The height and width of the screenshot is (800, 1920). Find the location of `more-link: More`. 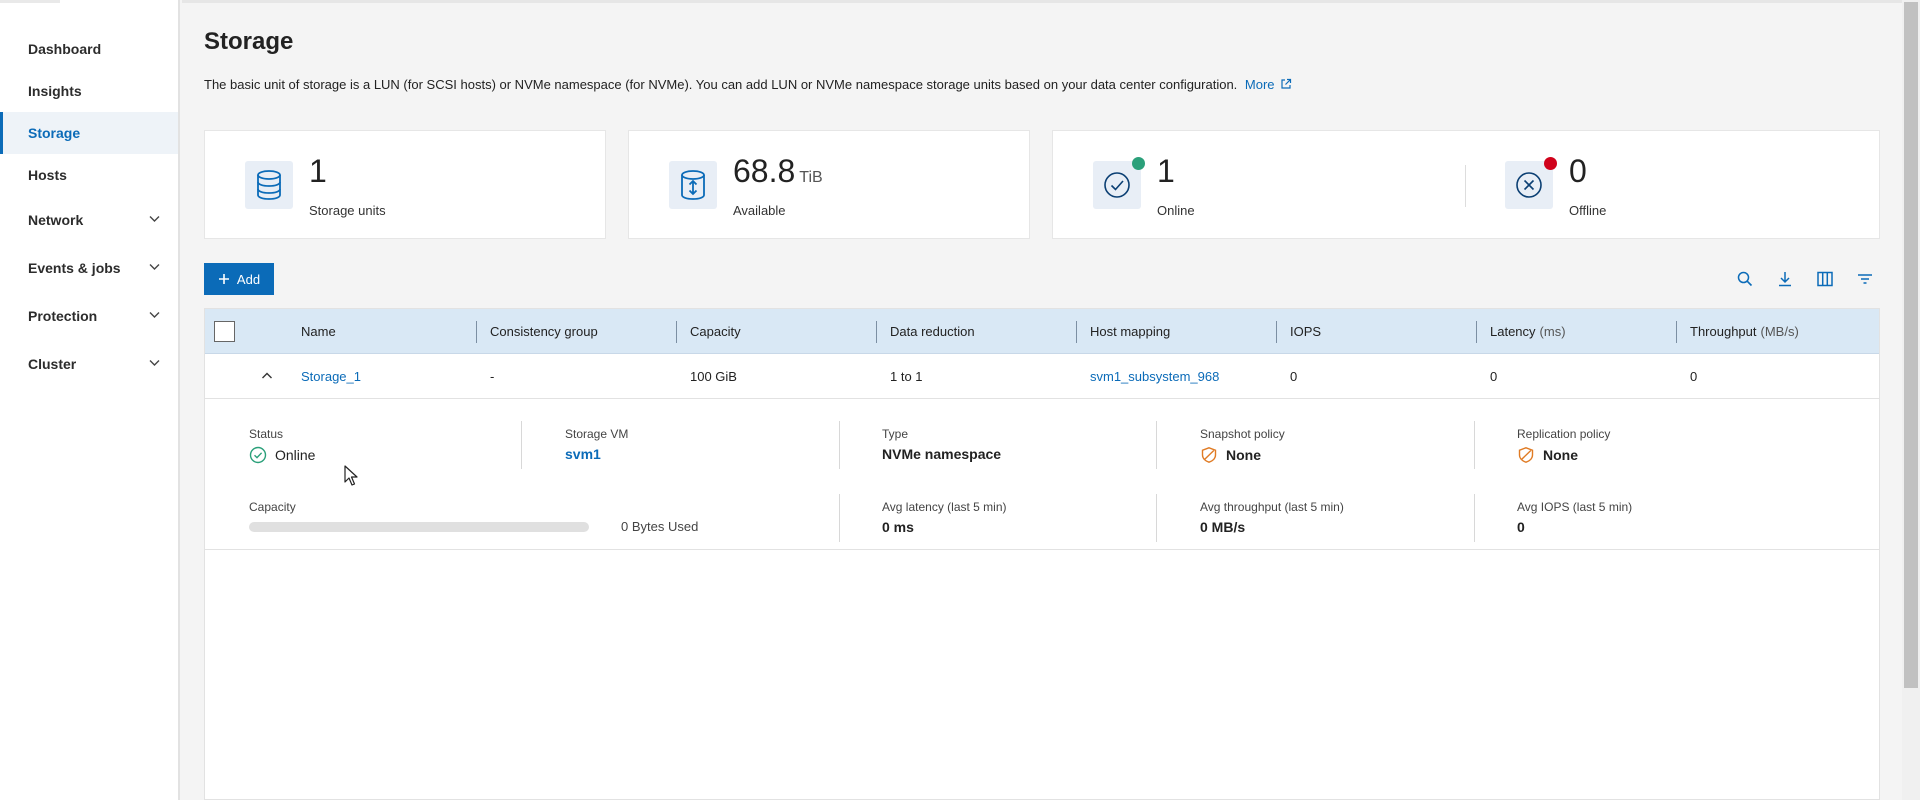

more-link: More is located at coordinates (1268, 84).